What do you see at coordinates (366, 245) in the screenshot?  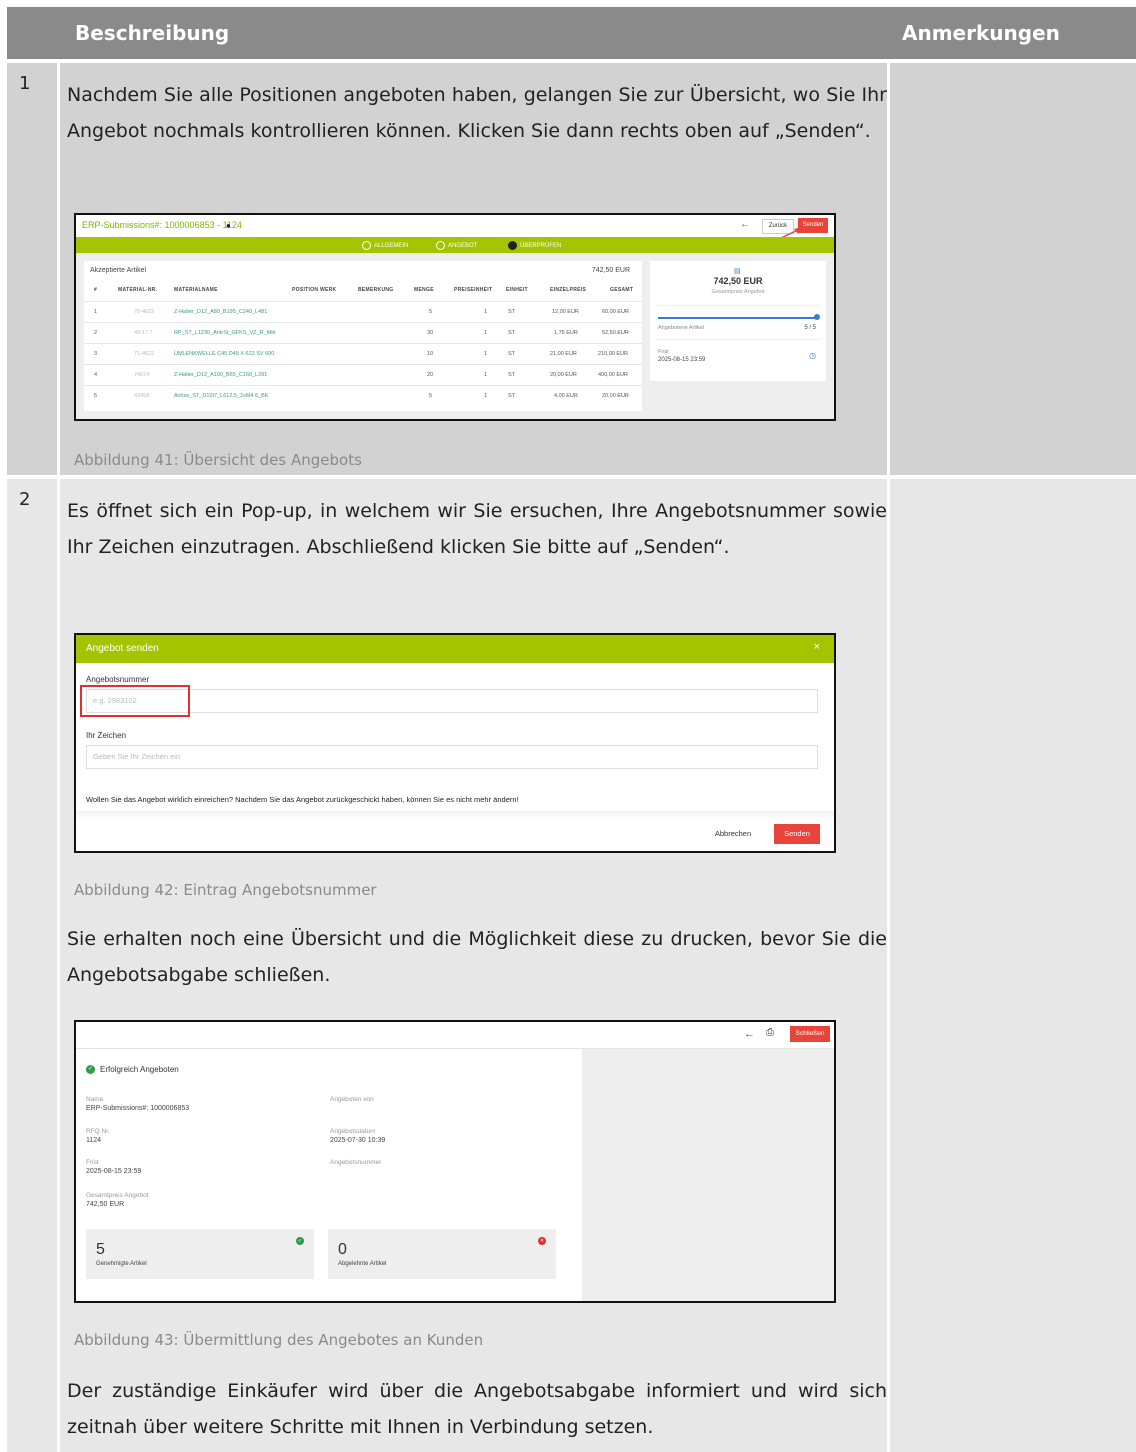 I see `check-circle-icon` at bounding box center [366, 245].